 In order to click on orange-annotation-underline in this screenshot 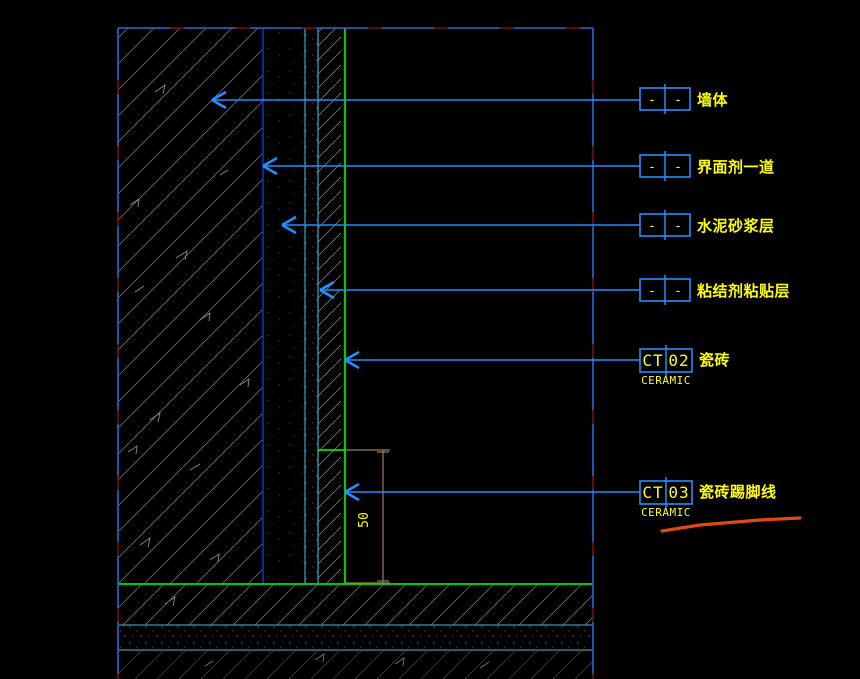, I will do `click(731, 524)`.